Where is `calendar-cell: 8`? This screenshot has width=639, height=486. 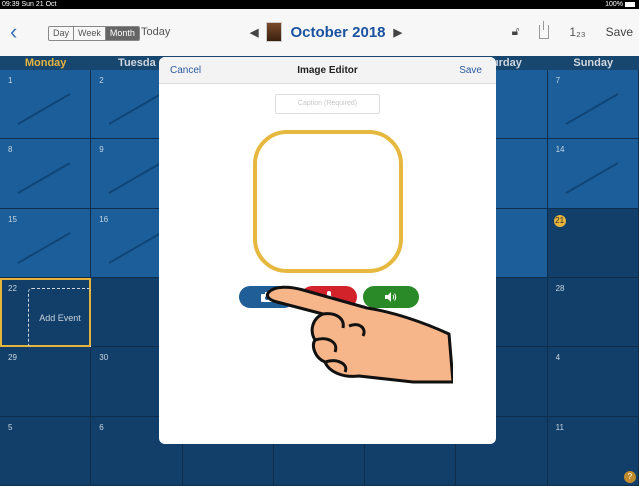 calendar-cell: 8 is located at coordinates (46, 174).